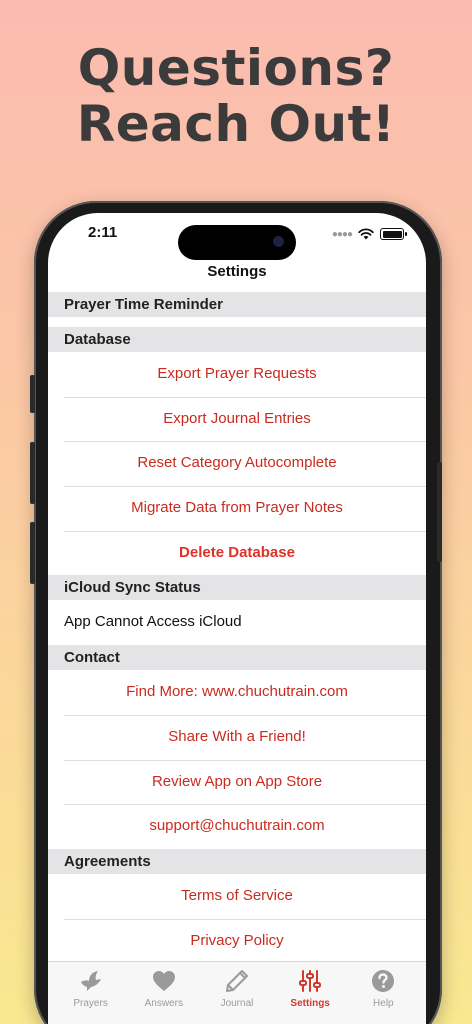 Image resolution: width=472 pixels, height=1024 pixels. I want to click on wifi-icon, so click(366, 234).